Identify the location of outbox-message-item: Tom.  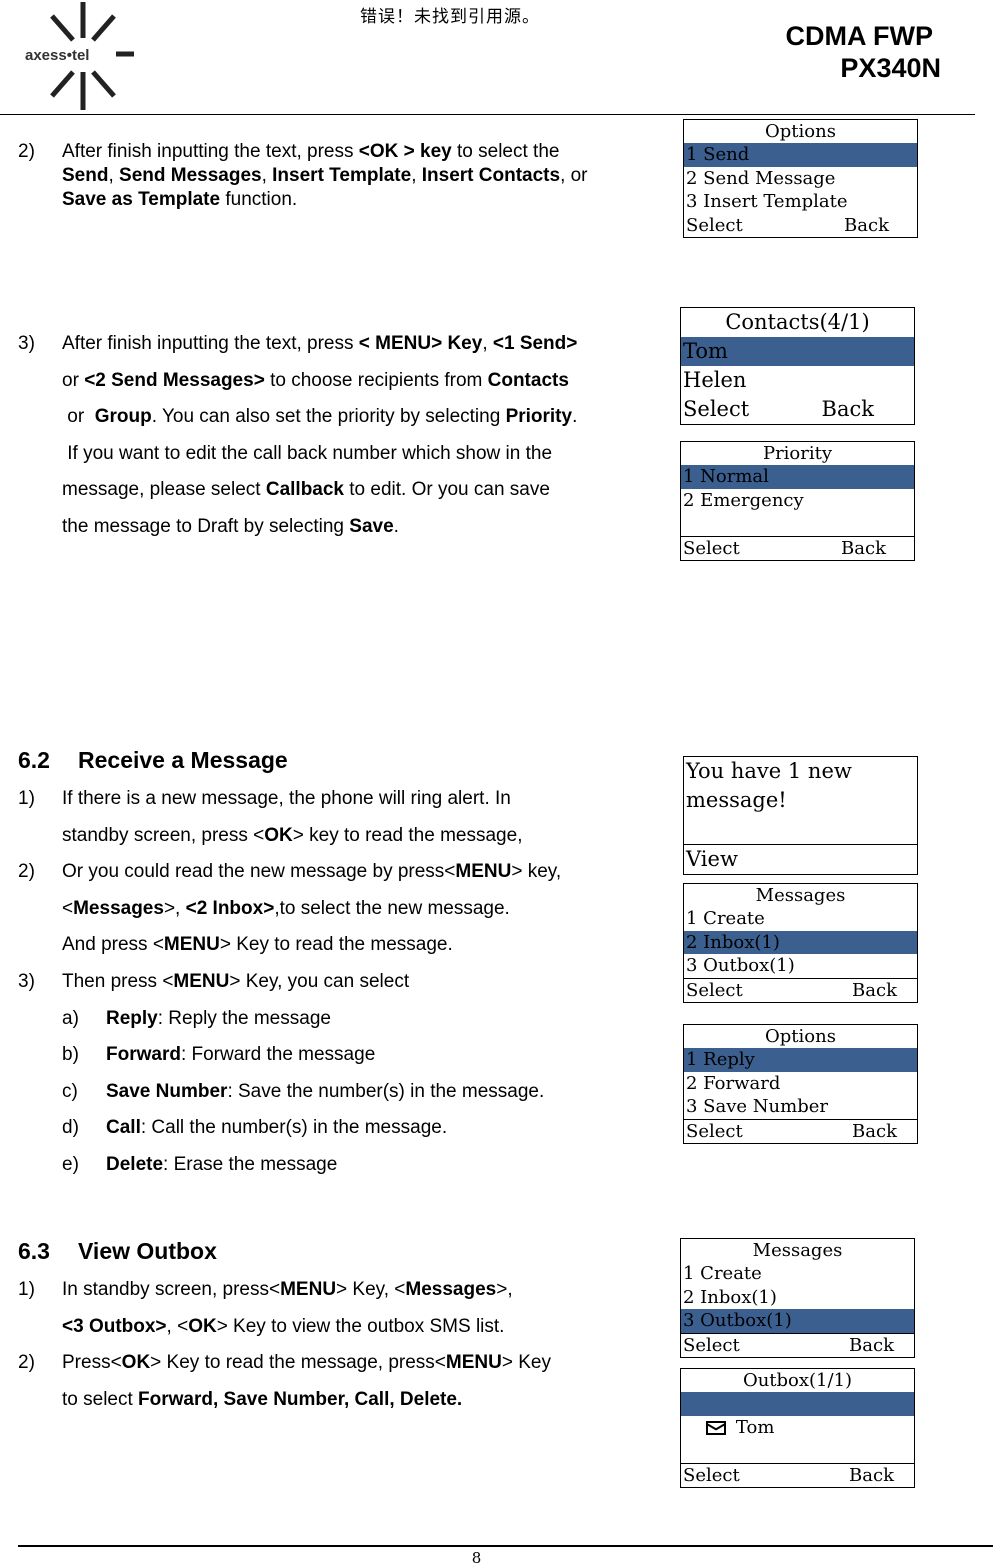
(797, 1415).